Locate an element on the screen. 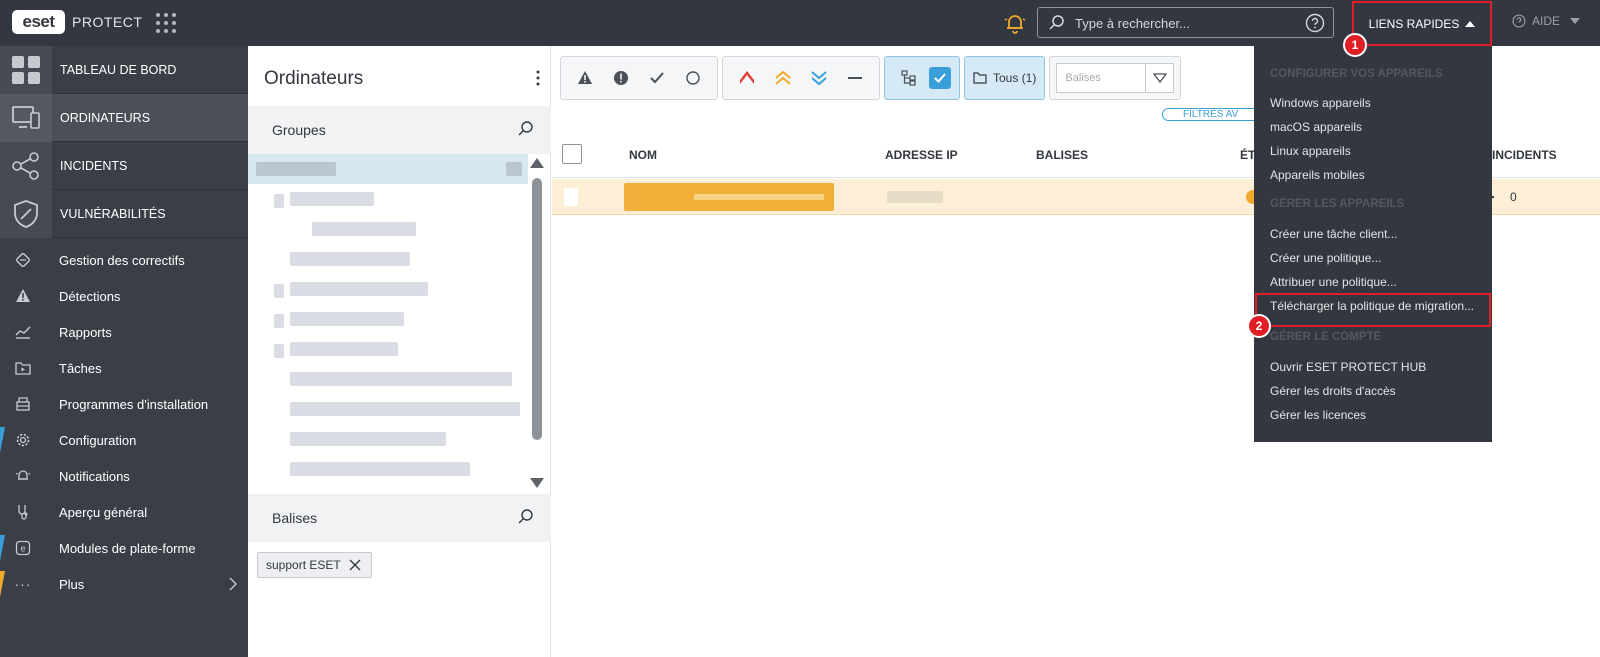  scroll-thumb is located at coordinates (537, 309).